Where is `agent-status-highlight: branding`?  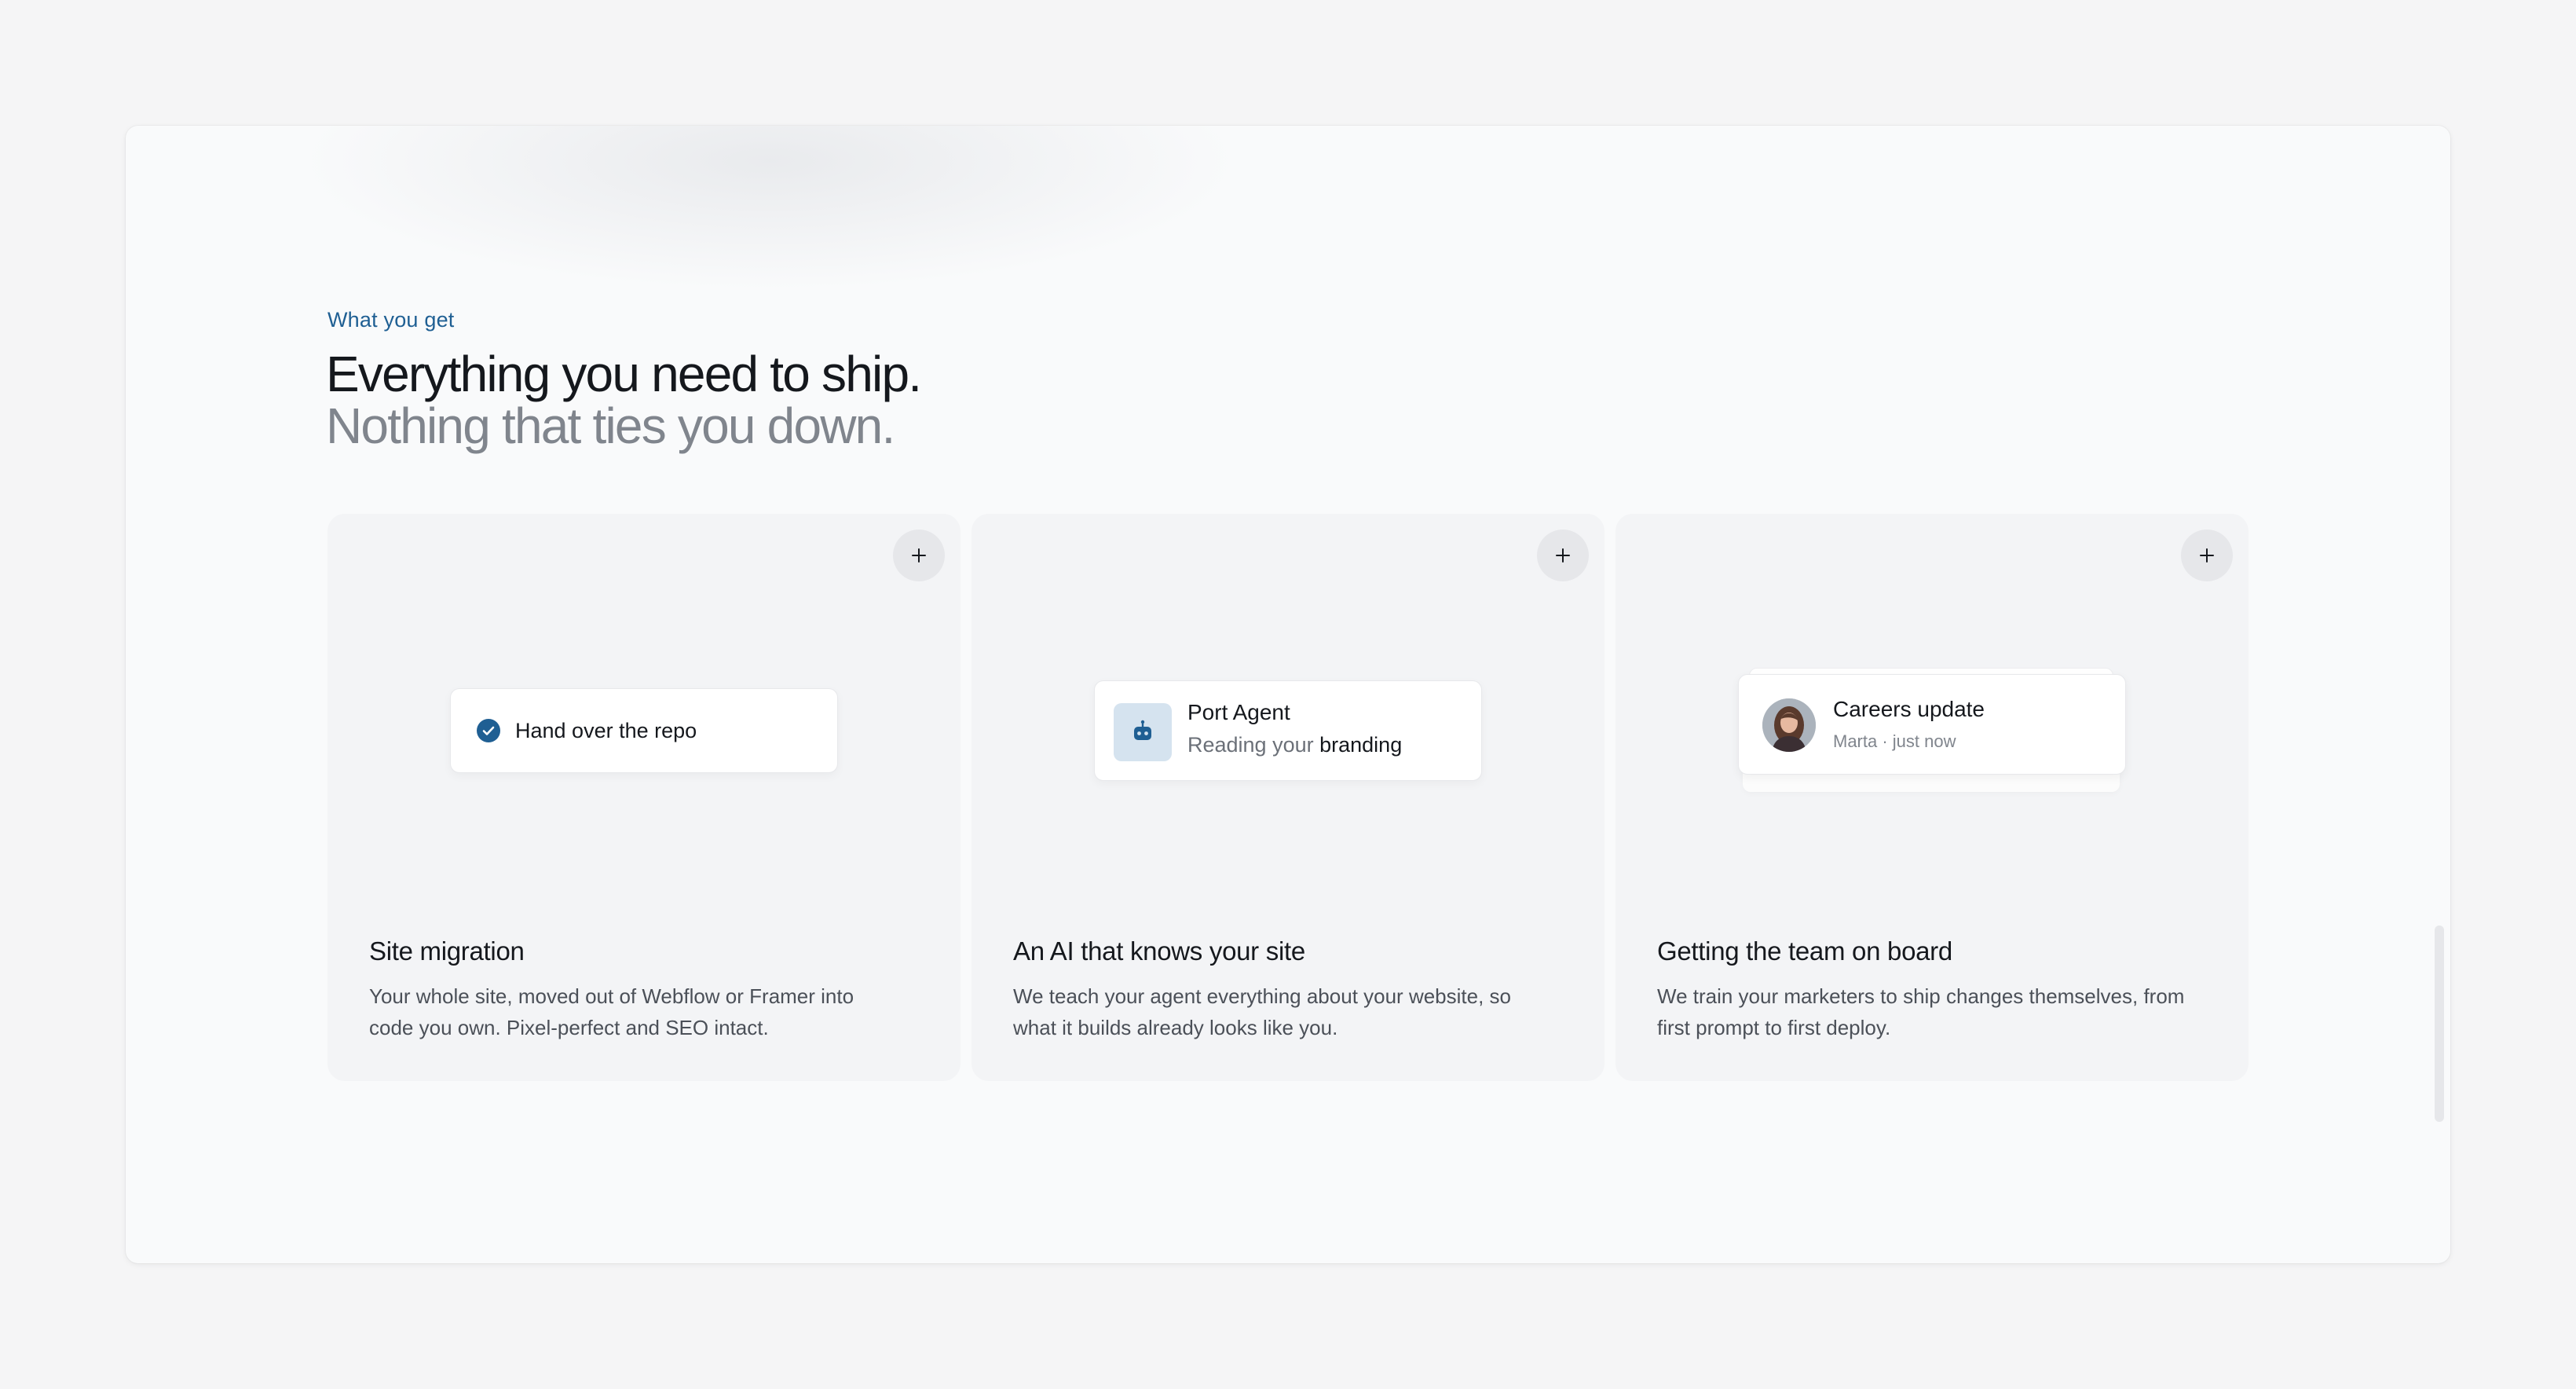 agent-status-highlight: branding is located at coordinates (1361, 745).